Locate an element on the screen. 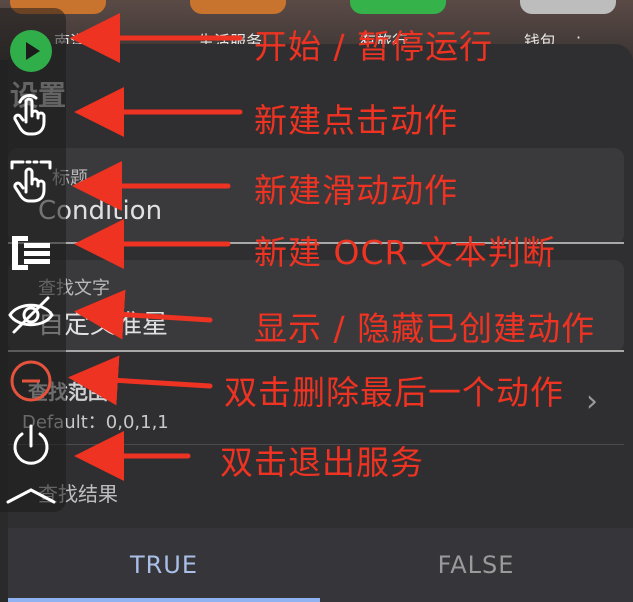 The image size is (633, 602). arrow-delete-last is located at coordinates (140, 380).